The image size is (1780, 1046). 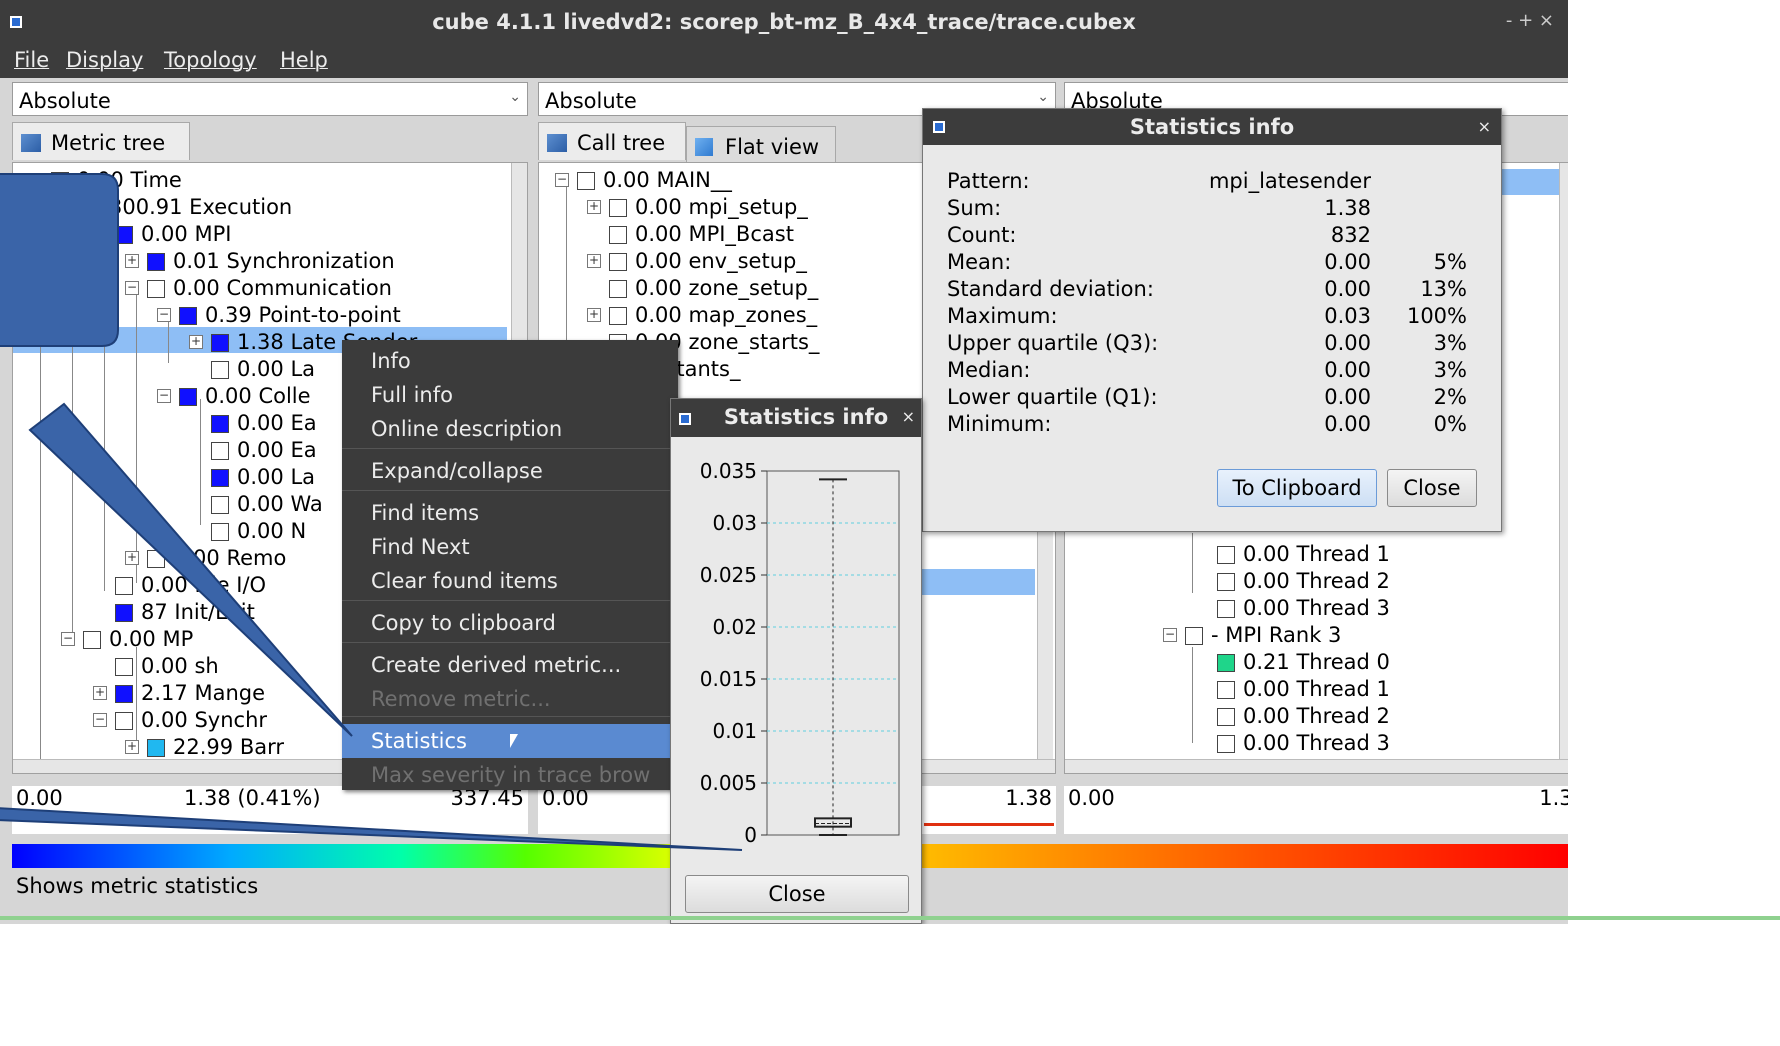 I want to click on metric-row: − 300.91 Execution, so click(x=176, y=207).